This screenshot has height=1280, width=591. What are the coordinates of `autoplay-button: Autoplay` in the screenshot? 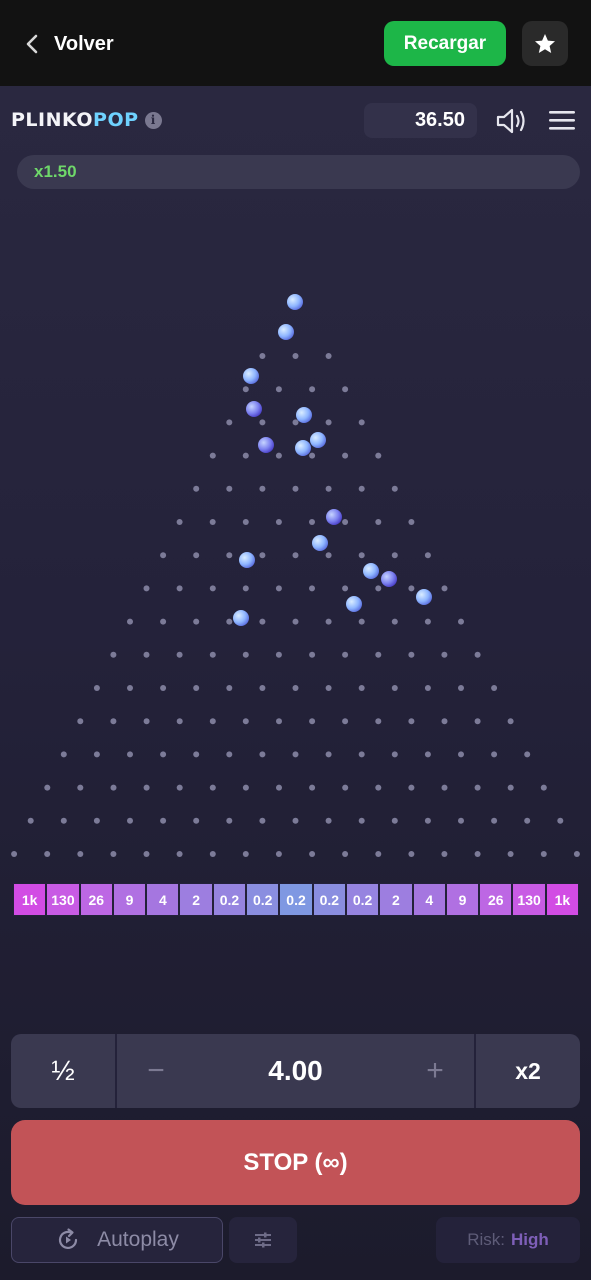 It's located at (117, 1240).